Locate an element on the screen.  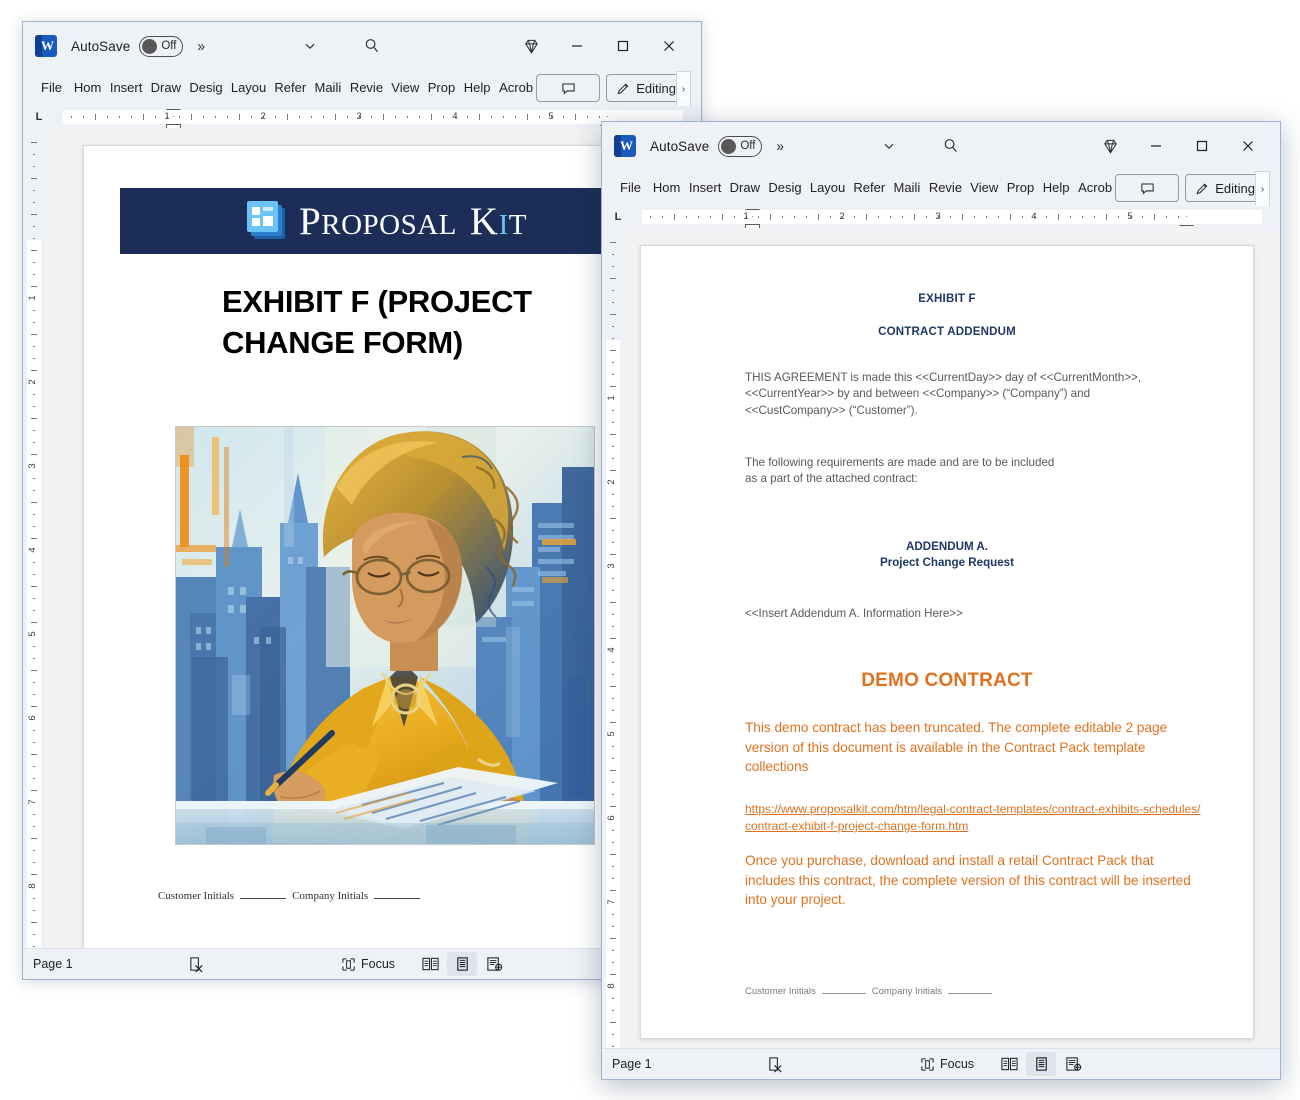
page-indicator: Page 1 is located at coordinates (53, 964).